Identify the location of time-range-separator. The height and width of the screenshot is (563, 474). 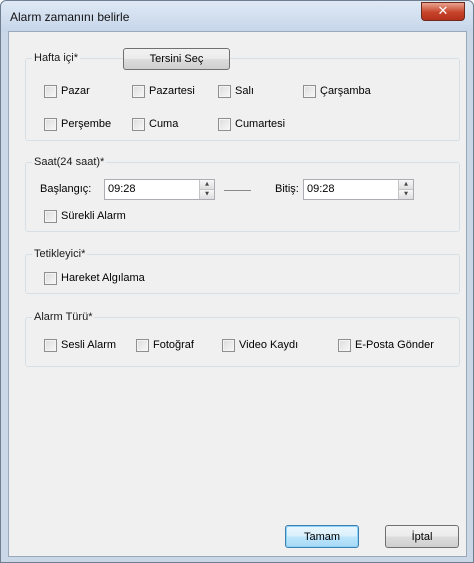
(237, 190).